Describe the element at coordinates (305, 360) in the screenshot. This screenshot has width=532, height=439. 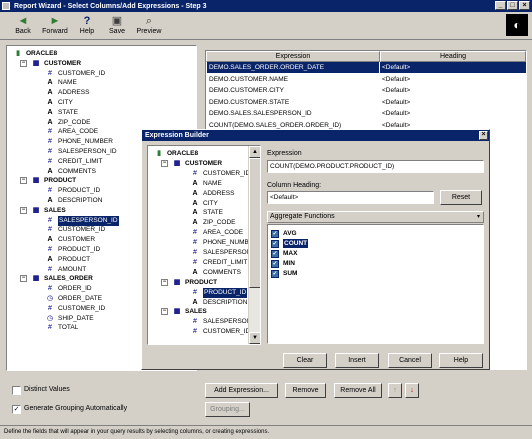
I see `clear-button: Clear` at that location.